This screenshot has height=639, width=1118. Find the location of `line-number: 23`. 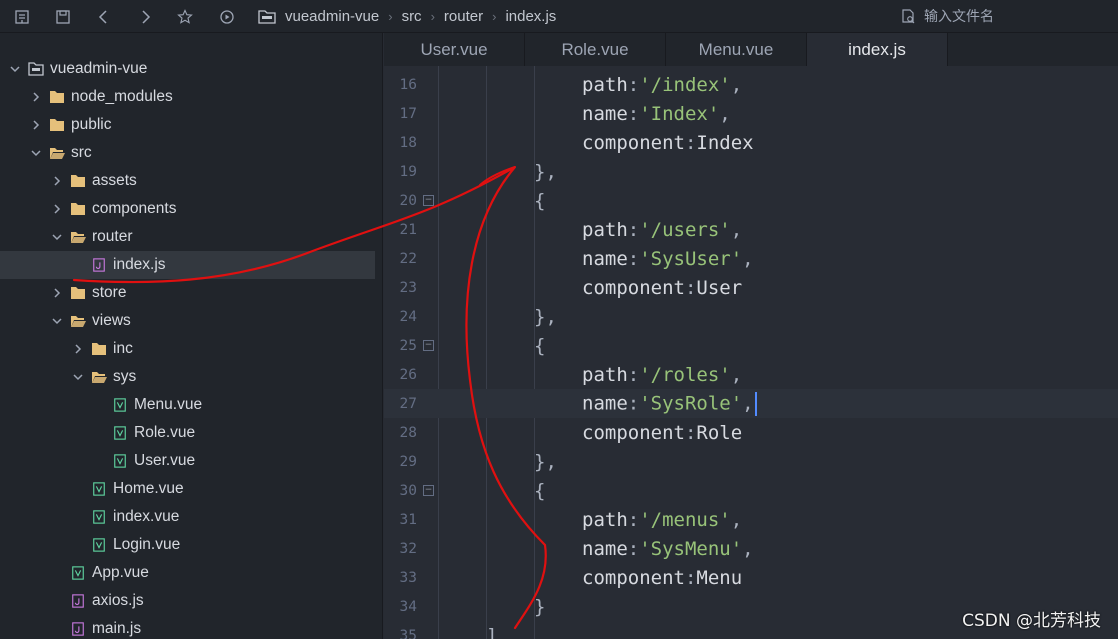

line-number: 23 is located at coordinates (408, 287).